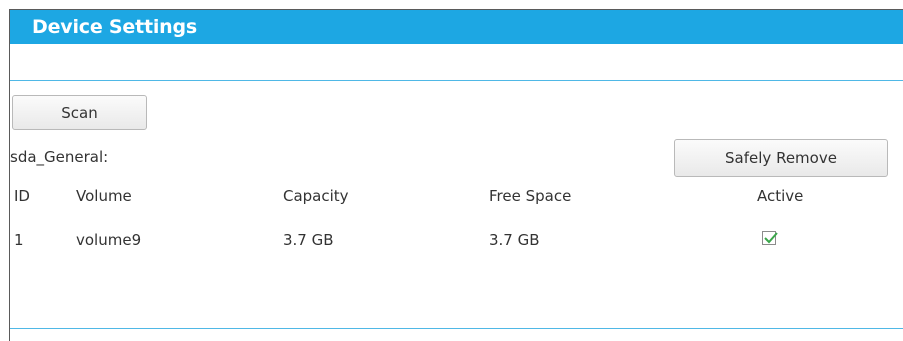 The image size is (903, 341). I want to click on page-title: Device Settings, so click(115, 27).